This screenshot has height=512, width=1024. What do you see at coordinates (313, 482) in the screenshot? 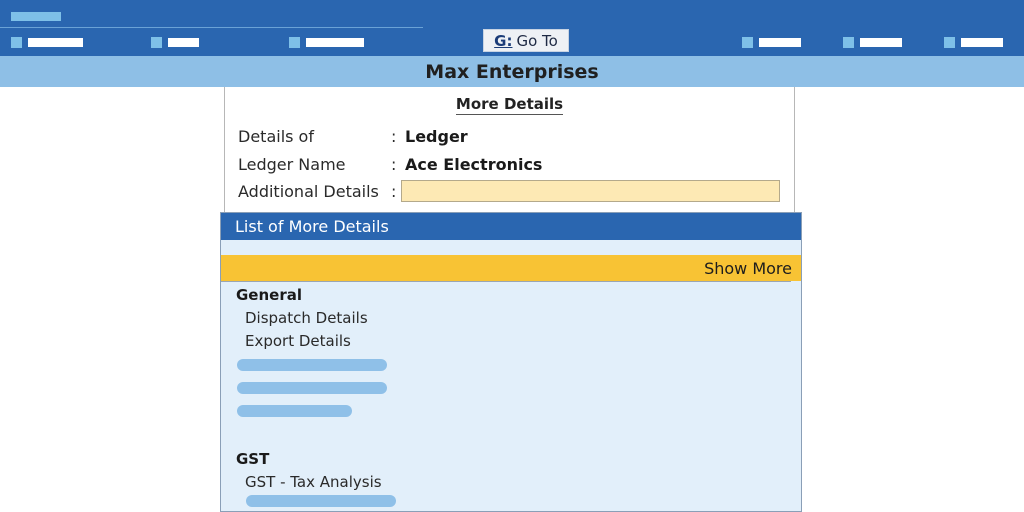
I see `list-item-gst-tax-analysis: GST - Tax Analysis` at bounding box center [313, 482].